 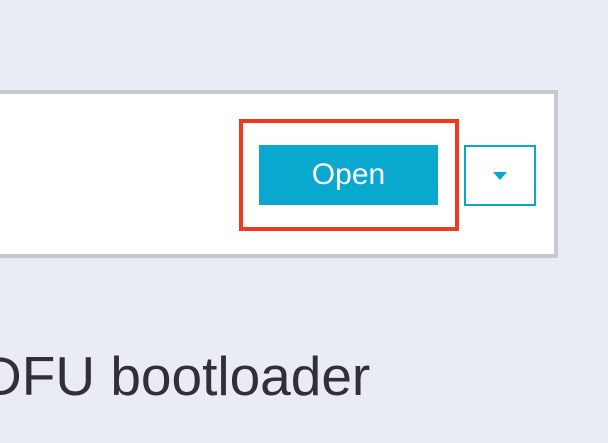 I want to click on chevron-down-icon, so click(x=500, y=175).